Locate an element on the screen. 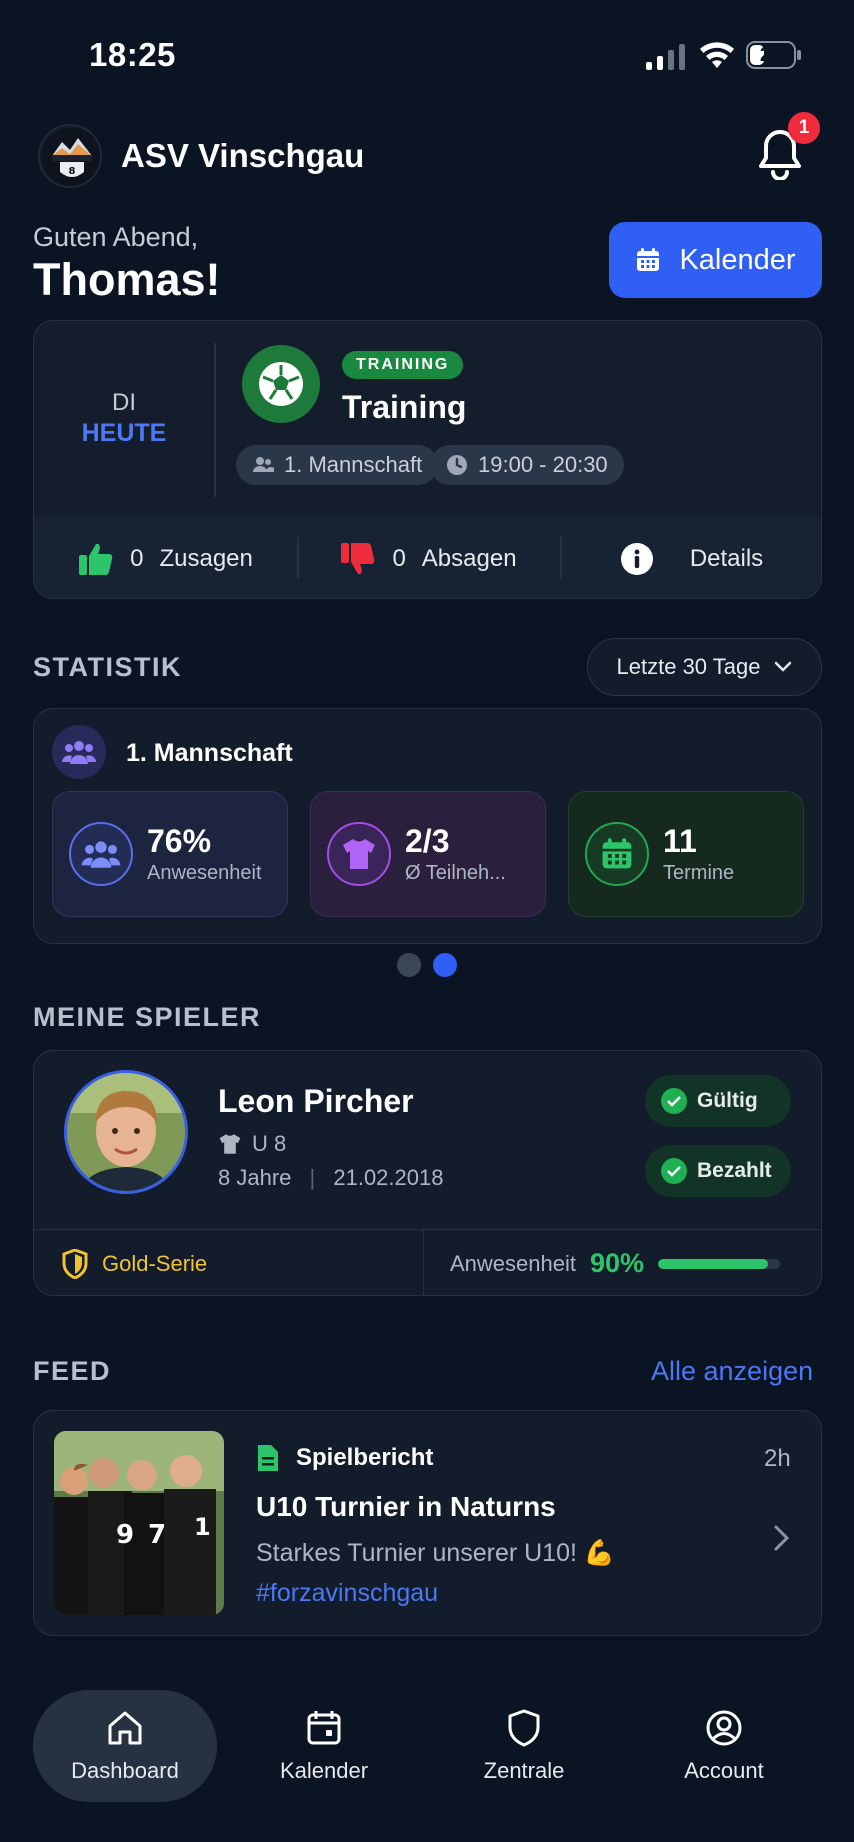  stat-tile-attendance: 76% Anwesenheit is located at coordinates (170, 854).